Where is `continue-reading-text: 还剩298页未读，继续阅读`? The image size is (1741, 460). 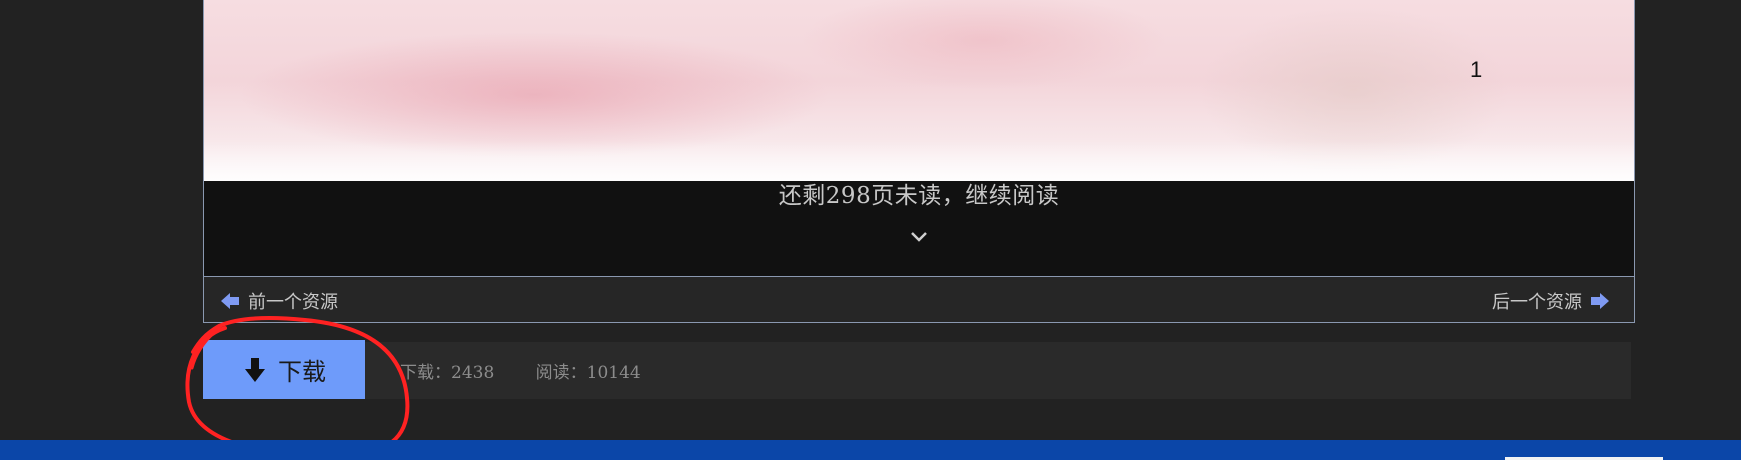
continue-reading-text: 还剩298页未读，继续阅读 is located at coordinates (919, 196).